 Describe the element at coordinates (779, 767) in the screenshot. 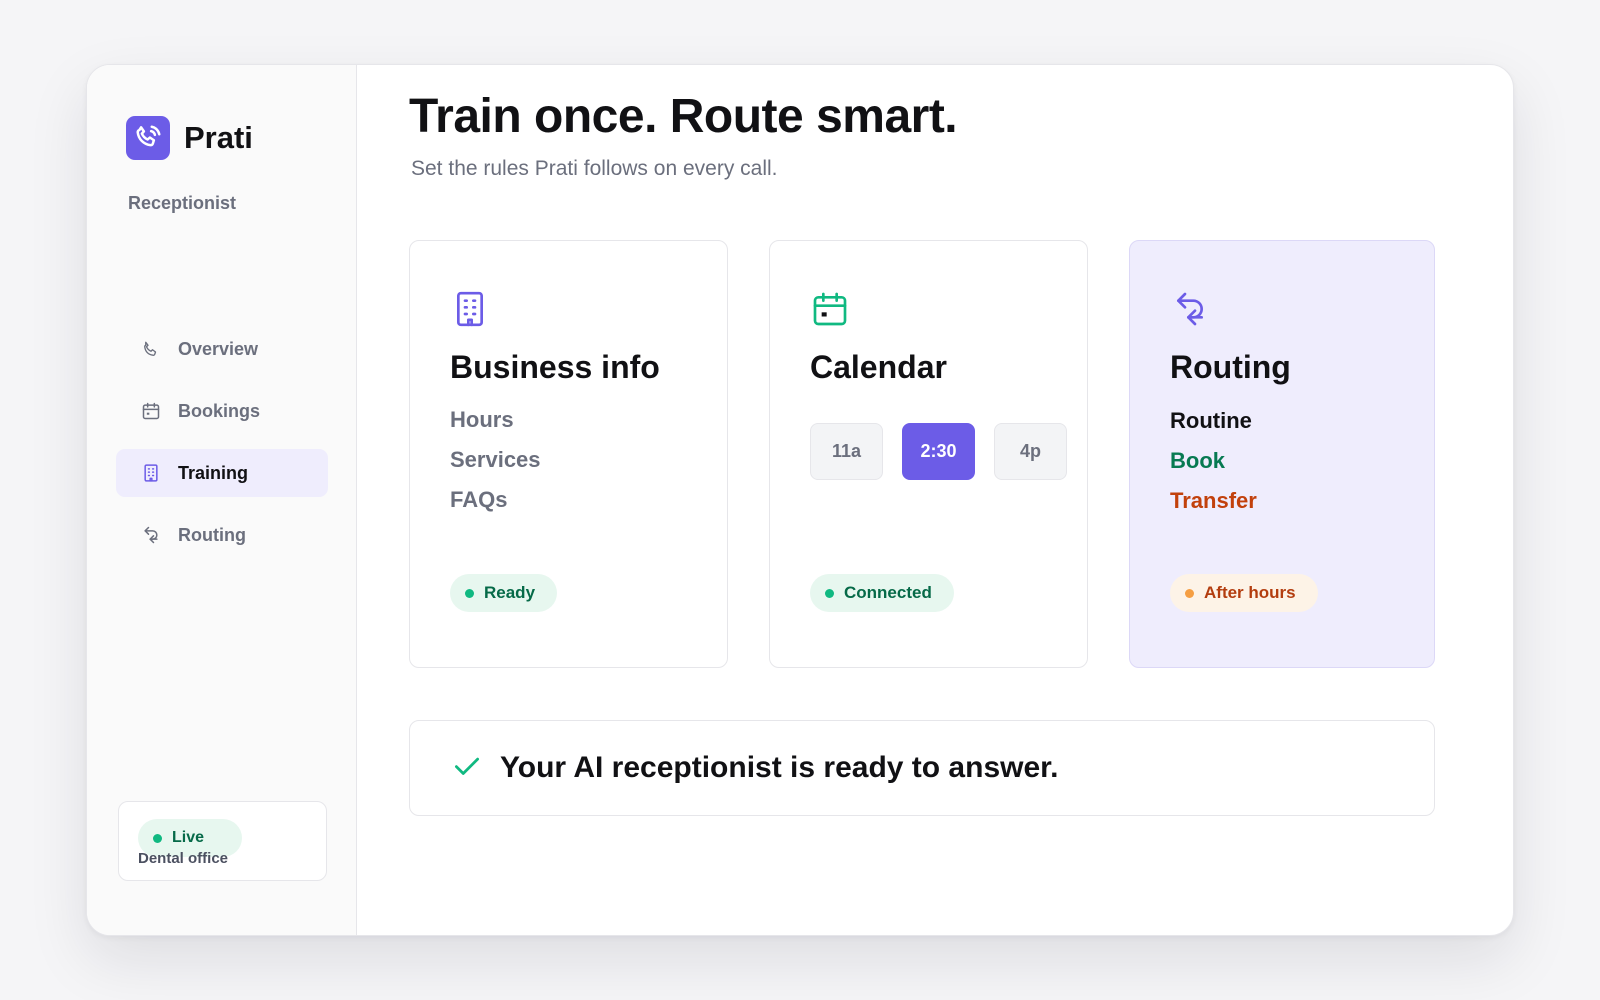

I see `ready-message: Your AI receptionist is ready to answer.` at that location.